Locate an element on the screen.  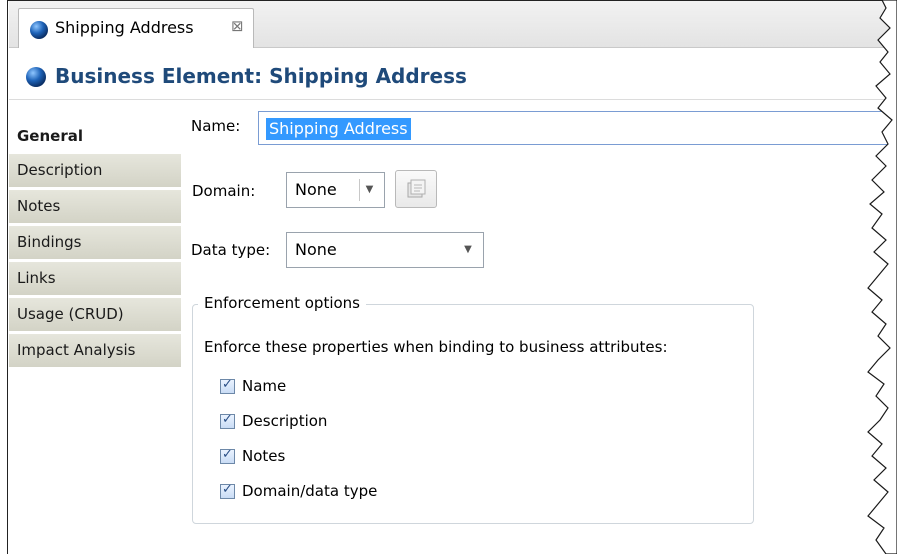
tab-shipping-address: Shipping Address ⊠ is located at coordinates (136, 28).